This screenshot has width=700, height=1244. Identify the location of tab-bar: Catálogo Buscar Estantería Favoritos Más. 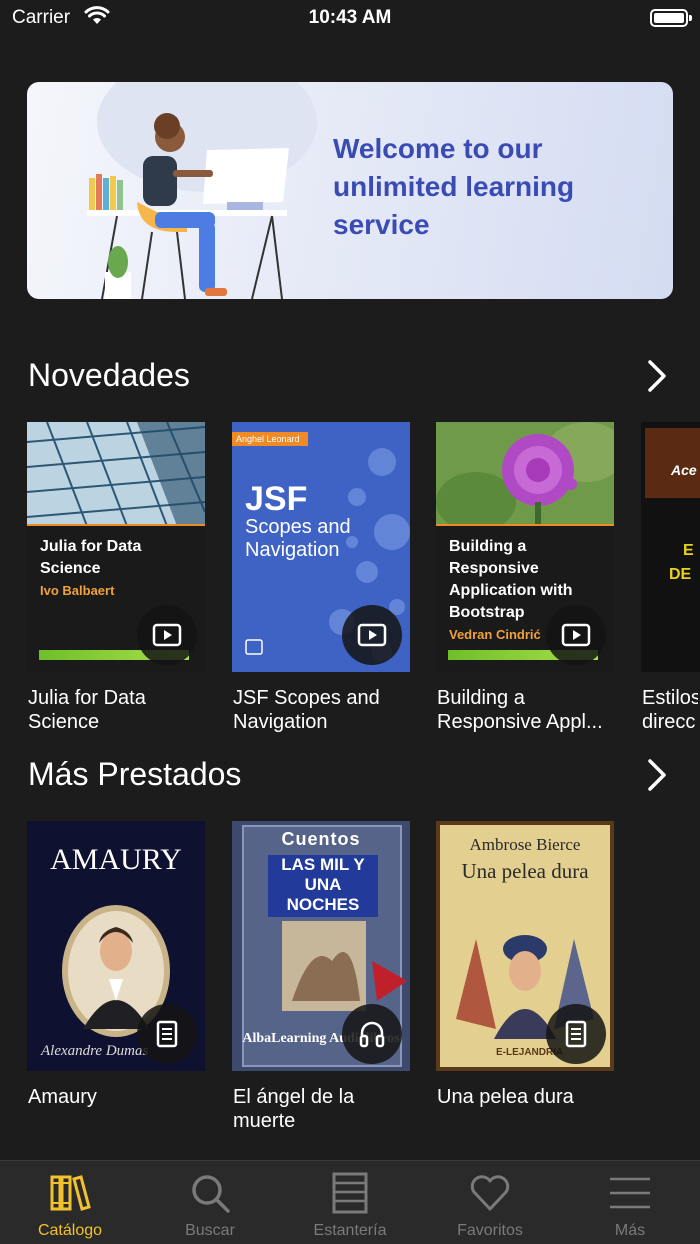
(350, 1202).